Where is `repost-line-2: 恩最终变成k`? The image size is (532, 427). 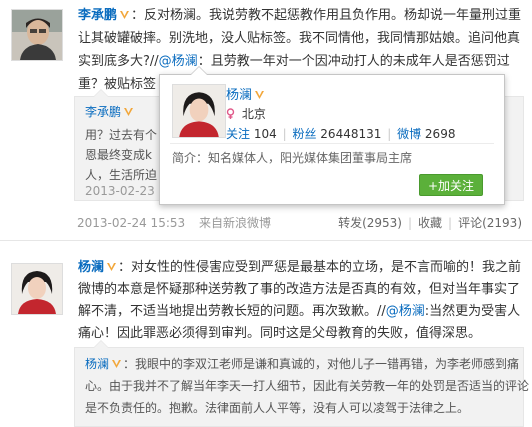 repost-line-2: 恩最终变成k is located at coordinates (118, 155).